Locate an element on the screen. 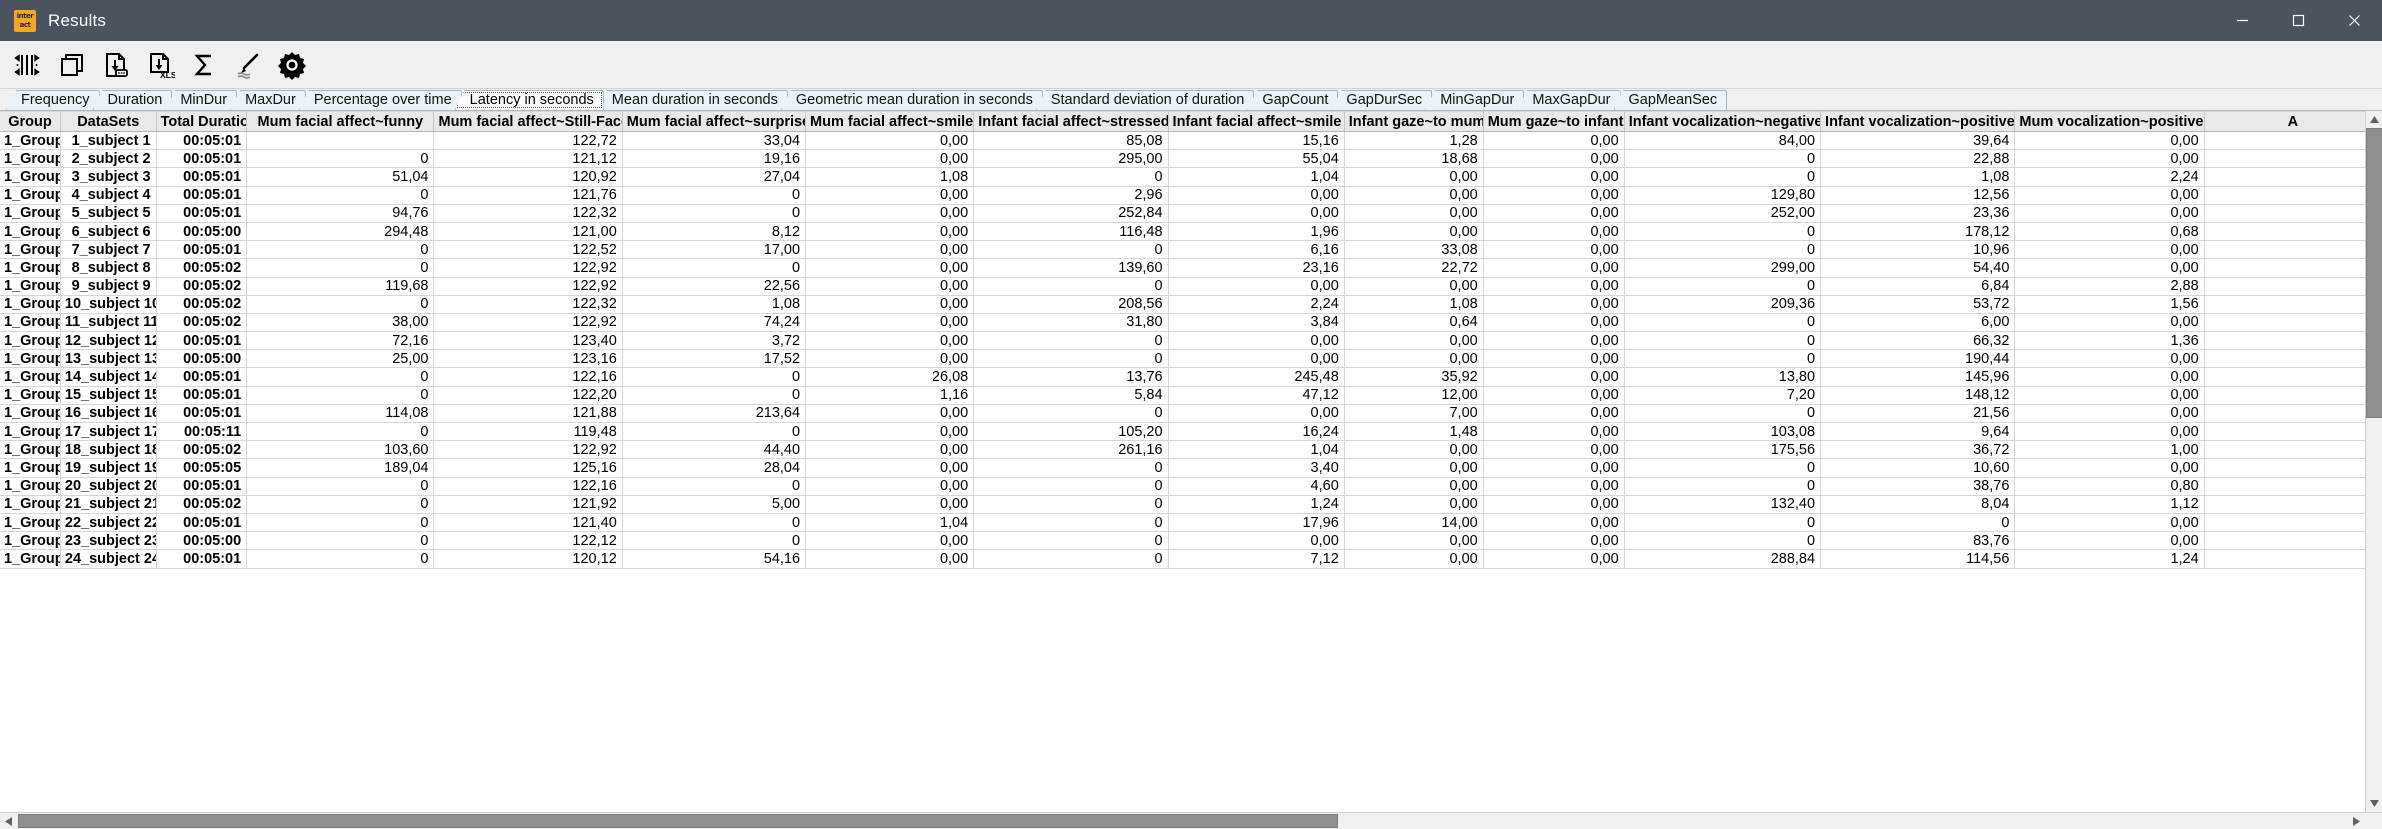 This screenshot has height=829, width=2382. table-cell: 27,04 is located at coordinates (714, 177).